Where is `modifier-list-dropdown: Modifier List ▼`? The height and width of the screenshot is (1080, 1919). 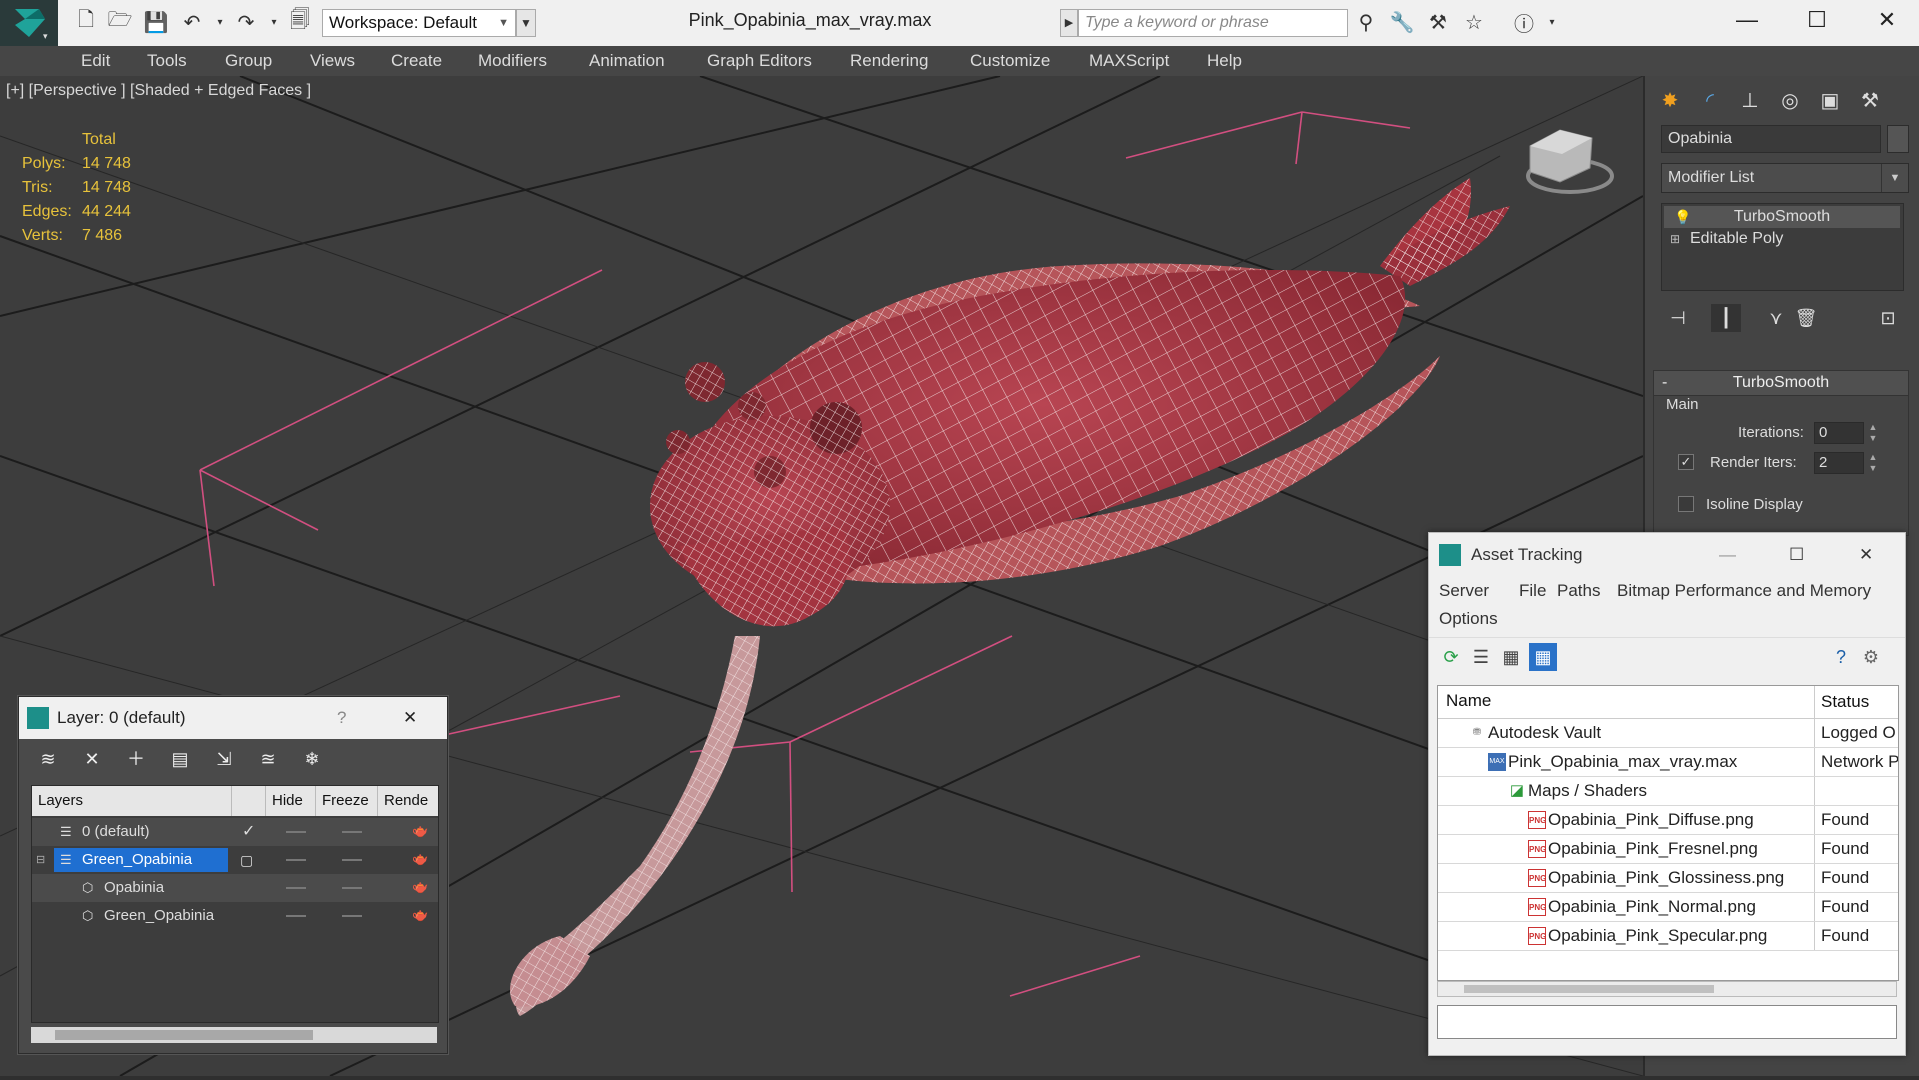
modifier-list-dropdown: Modifier List ▼ is located at coordinates (1785, 178).